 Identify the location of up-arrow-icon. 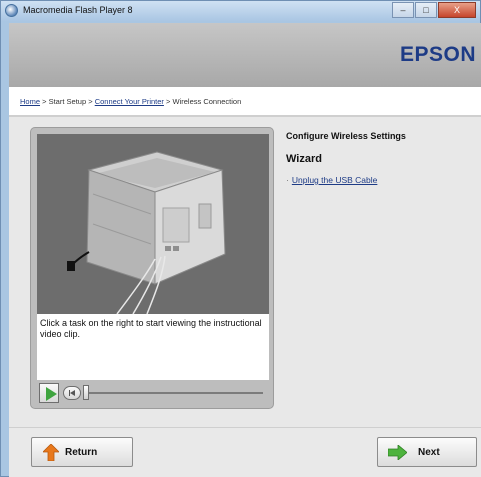
(51, 452).